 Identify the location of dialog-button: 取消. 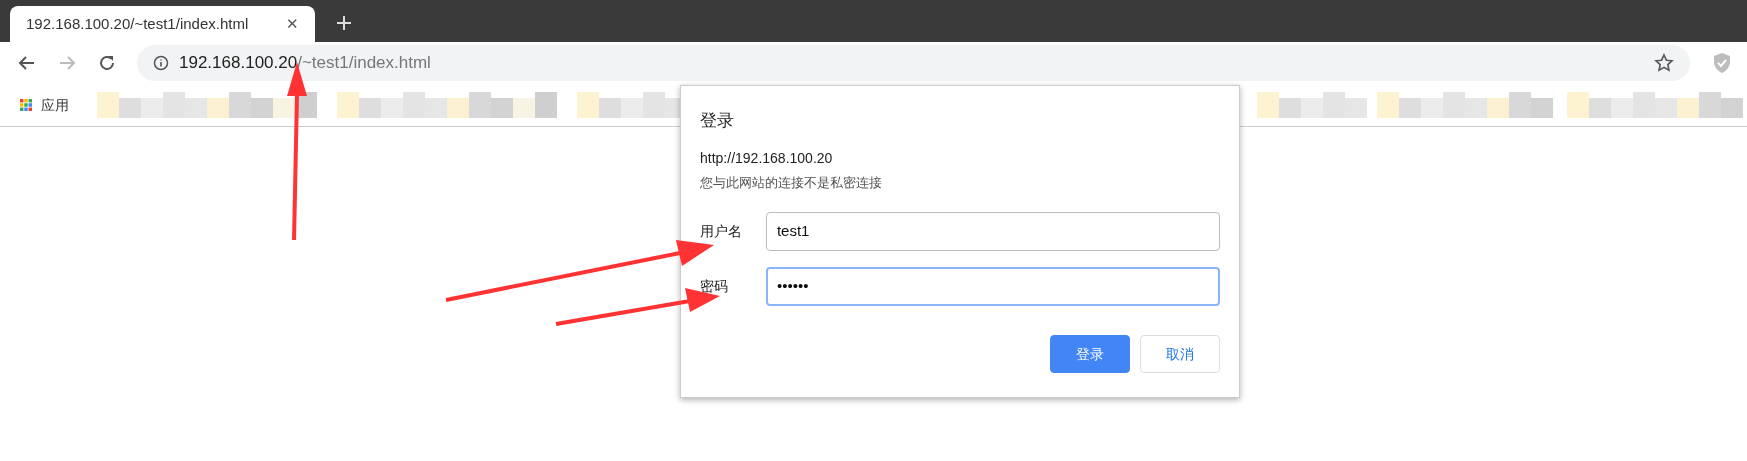
(1180, 354).